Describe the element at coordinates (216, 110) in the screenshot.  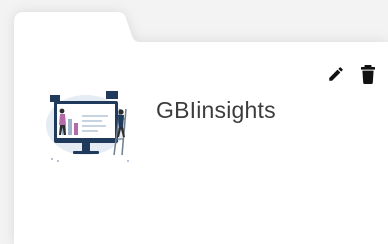
I see `app-title: GBIinsights` at that location.